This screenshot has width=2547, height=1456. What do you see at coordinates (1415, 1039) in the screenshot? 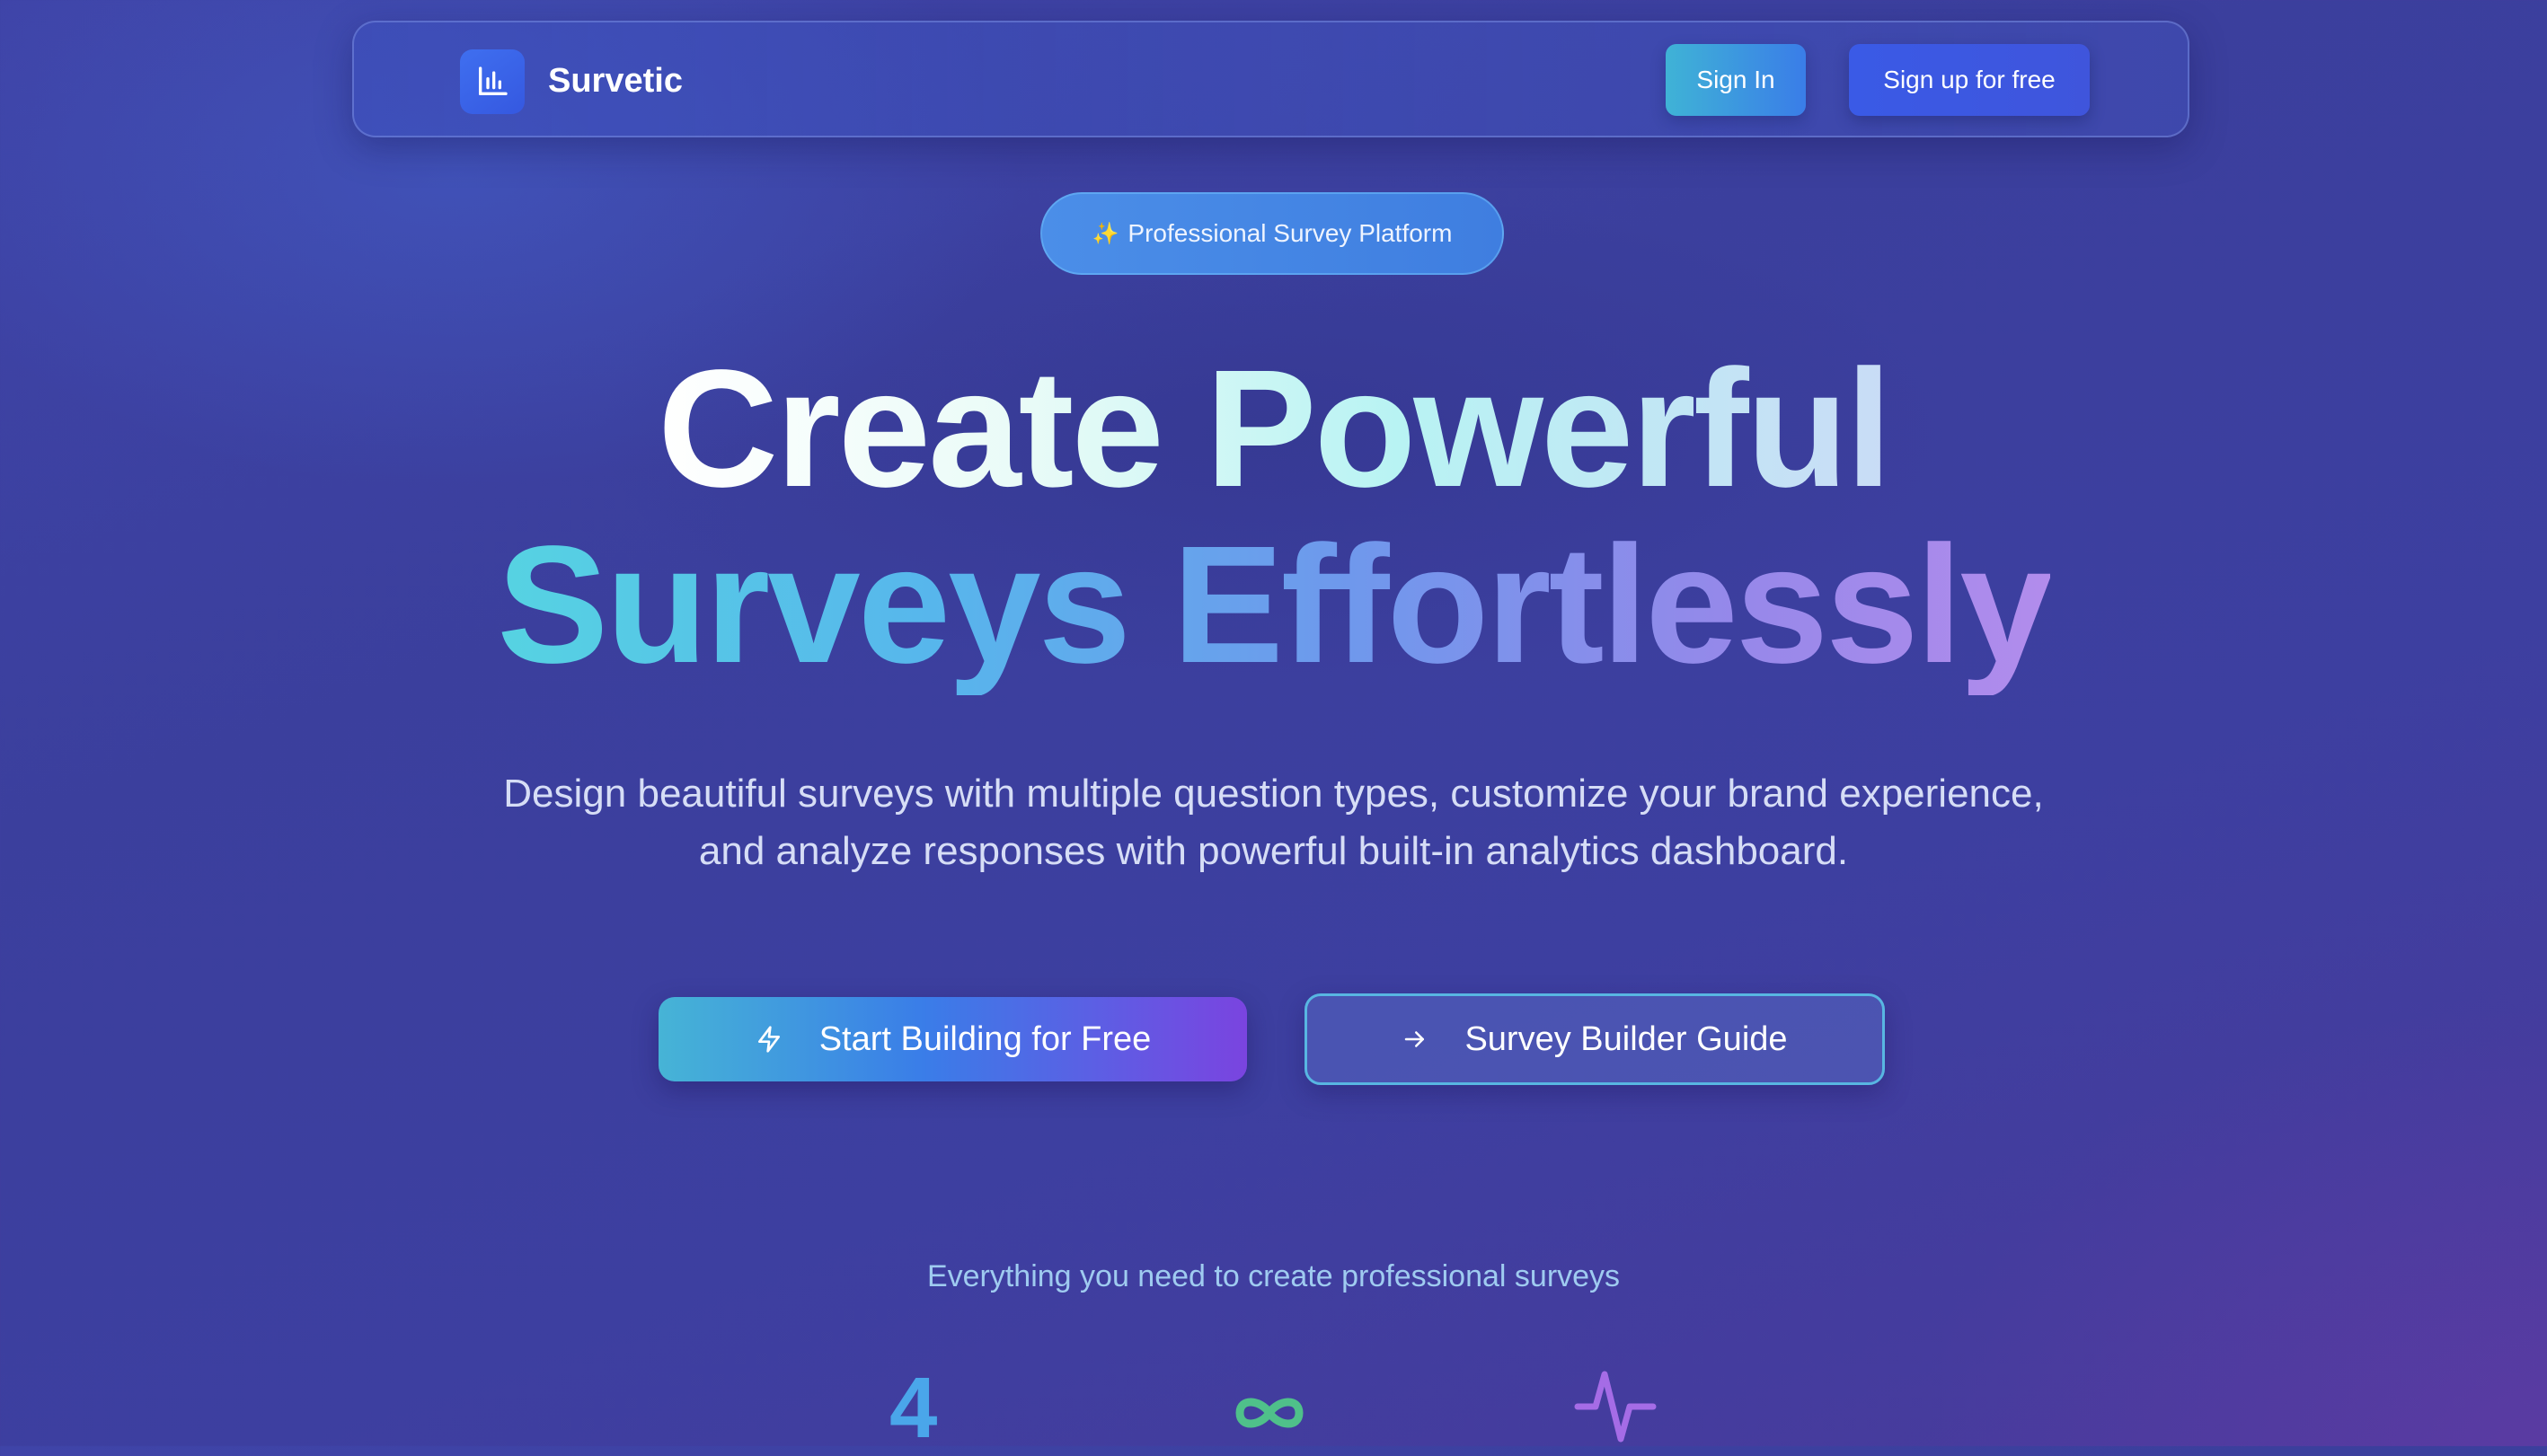
I see `arrow-right-icon` at bounding box center [1415, 1039].